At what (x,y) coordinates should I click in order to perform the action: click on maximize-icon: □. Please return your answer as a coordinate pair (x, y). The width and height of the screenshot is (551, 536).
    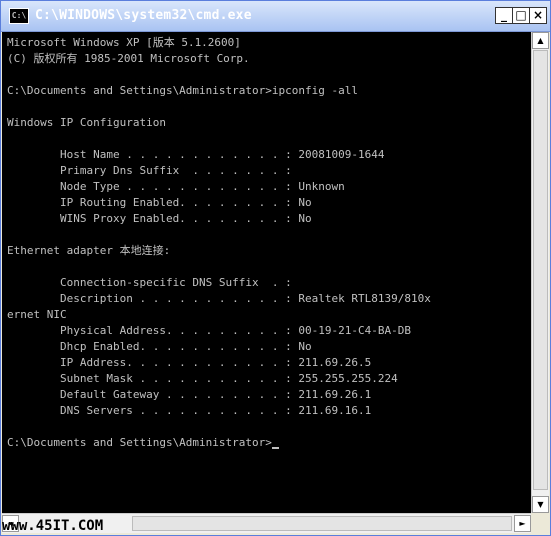
    Looking at the image, I should click on (521, 15).